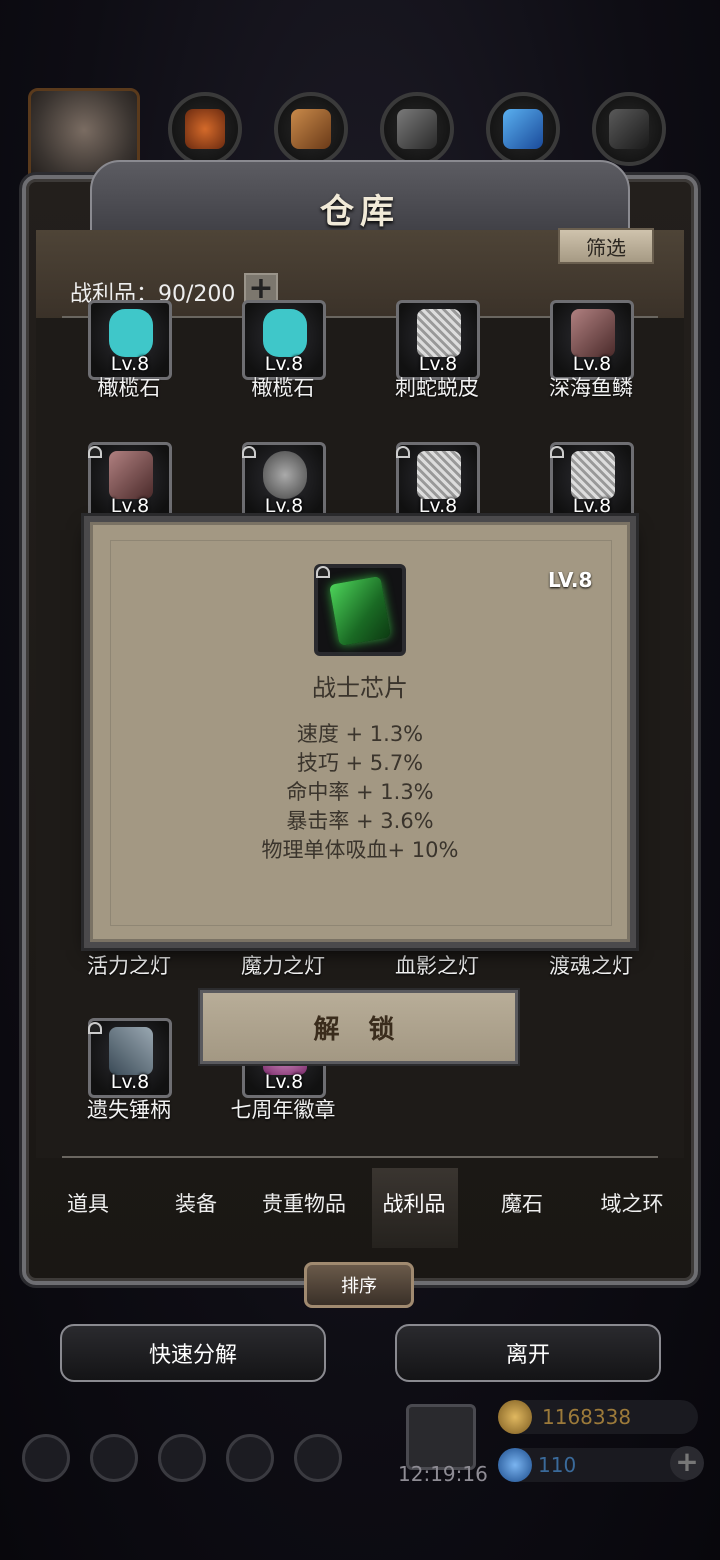  What do you see at coordinates (129, 1110) in the screenshot?
I see `item-name: 遗失锤柄` at bounding box center [129, 1110].